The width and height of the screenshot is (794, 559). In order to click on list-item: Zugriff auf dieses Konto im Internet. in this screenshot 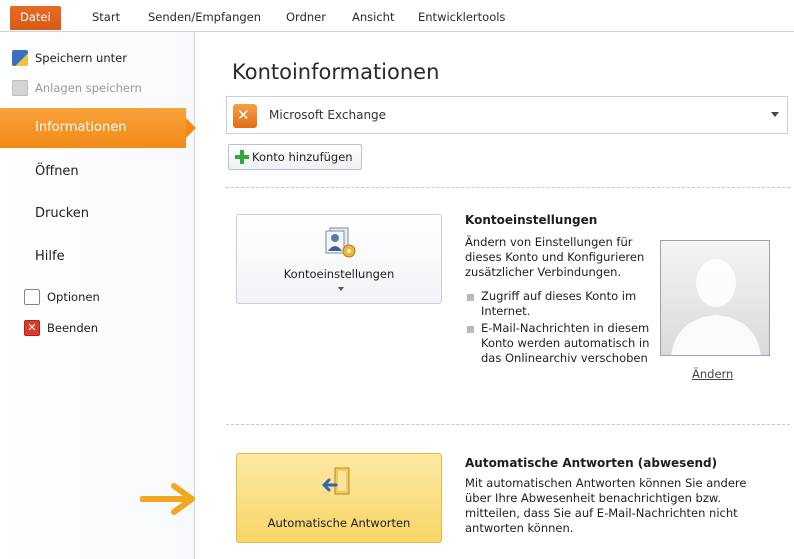, I will do `click(560, 304)`.